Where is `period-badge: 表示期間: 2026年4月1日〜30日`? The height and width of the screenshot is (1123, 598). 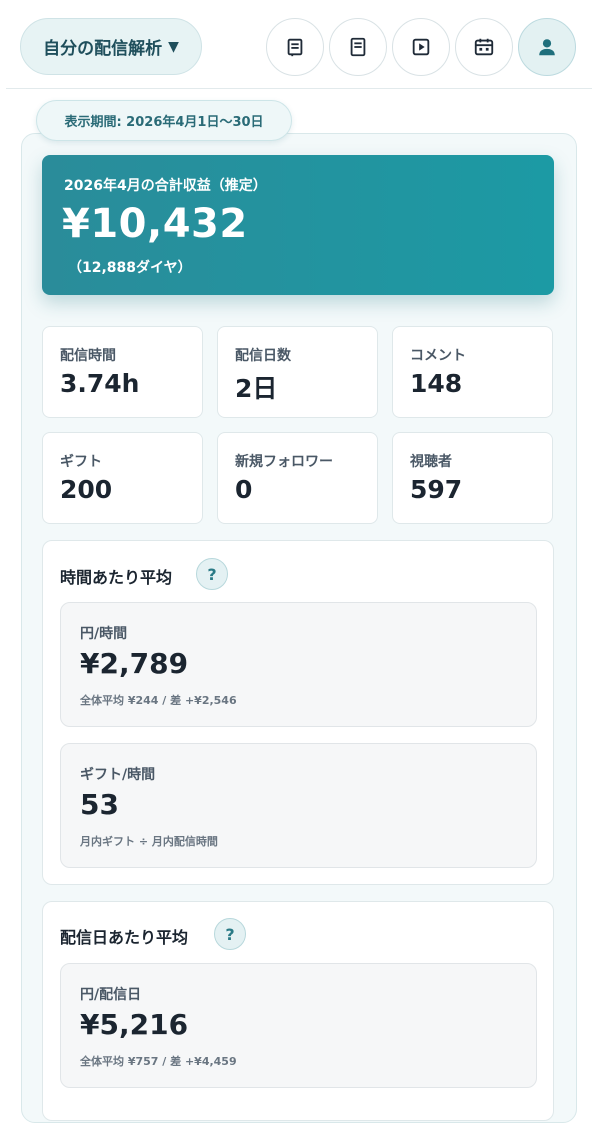
period-badge: 表示期間: 2026年4月1日〜30日 is located at coordinates (164, 120).